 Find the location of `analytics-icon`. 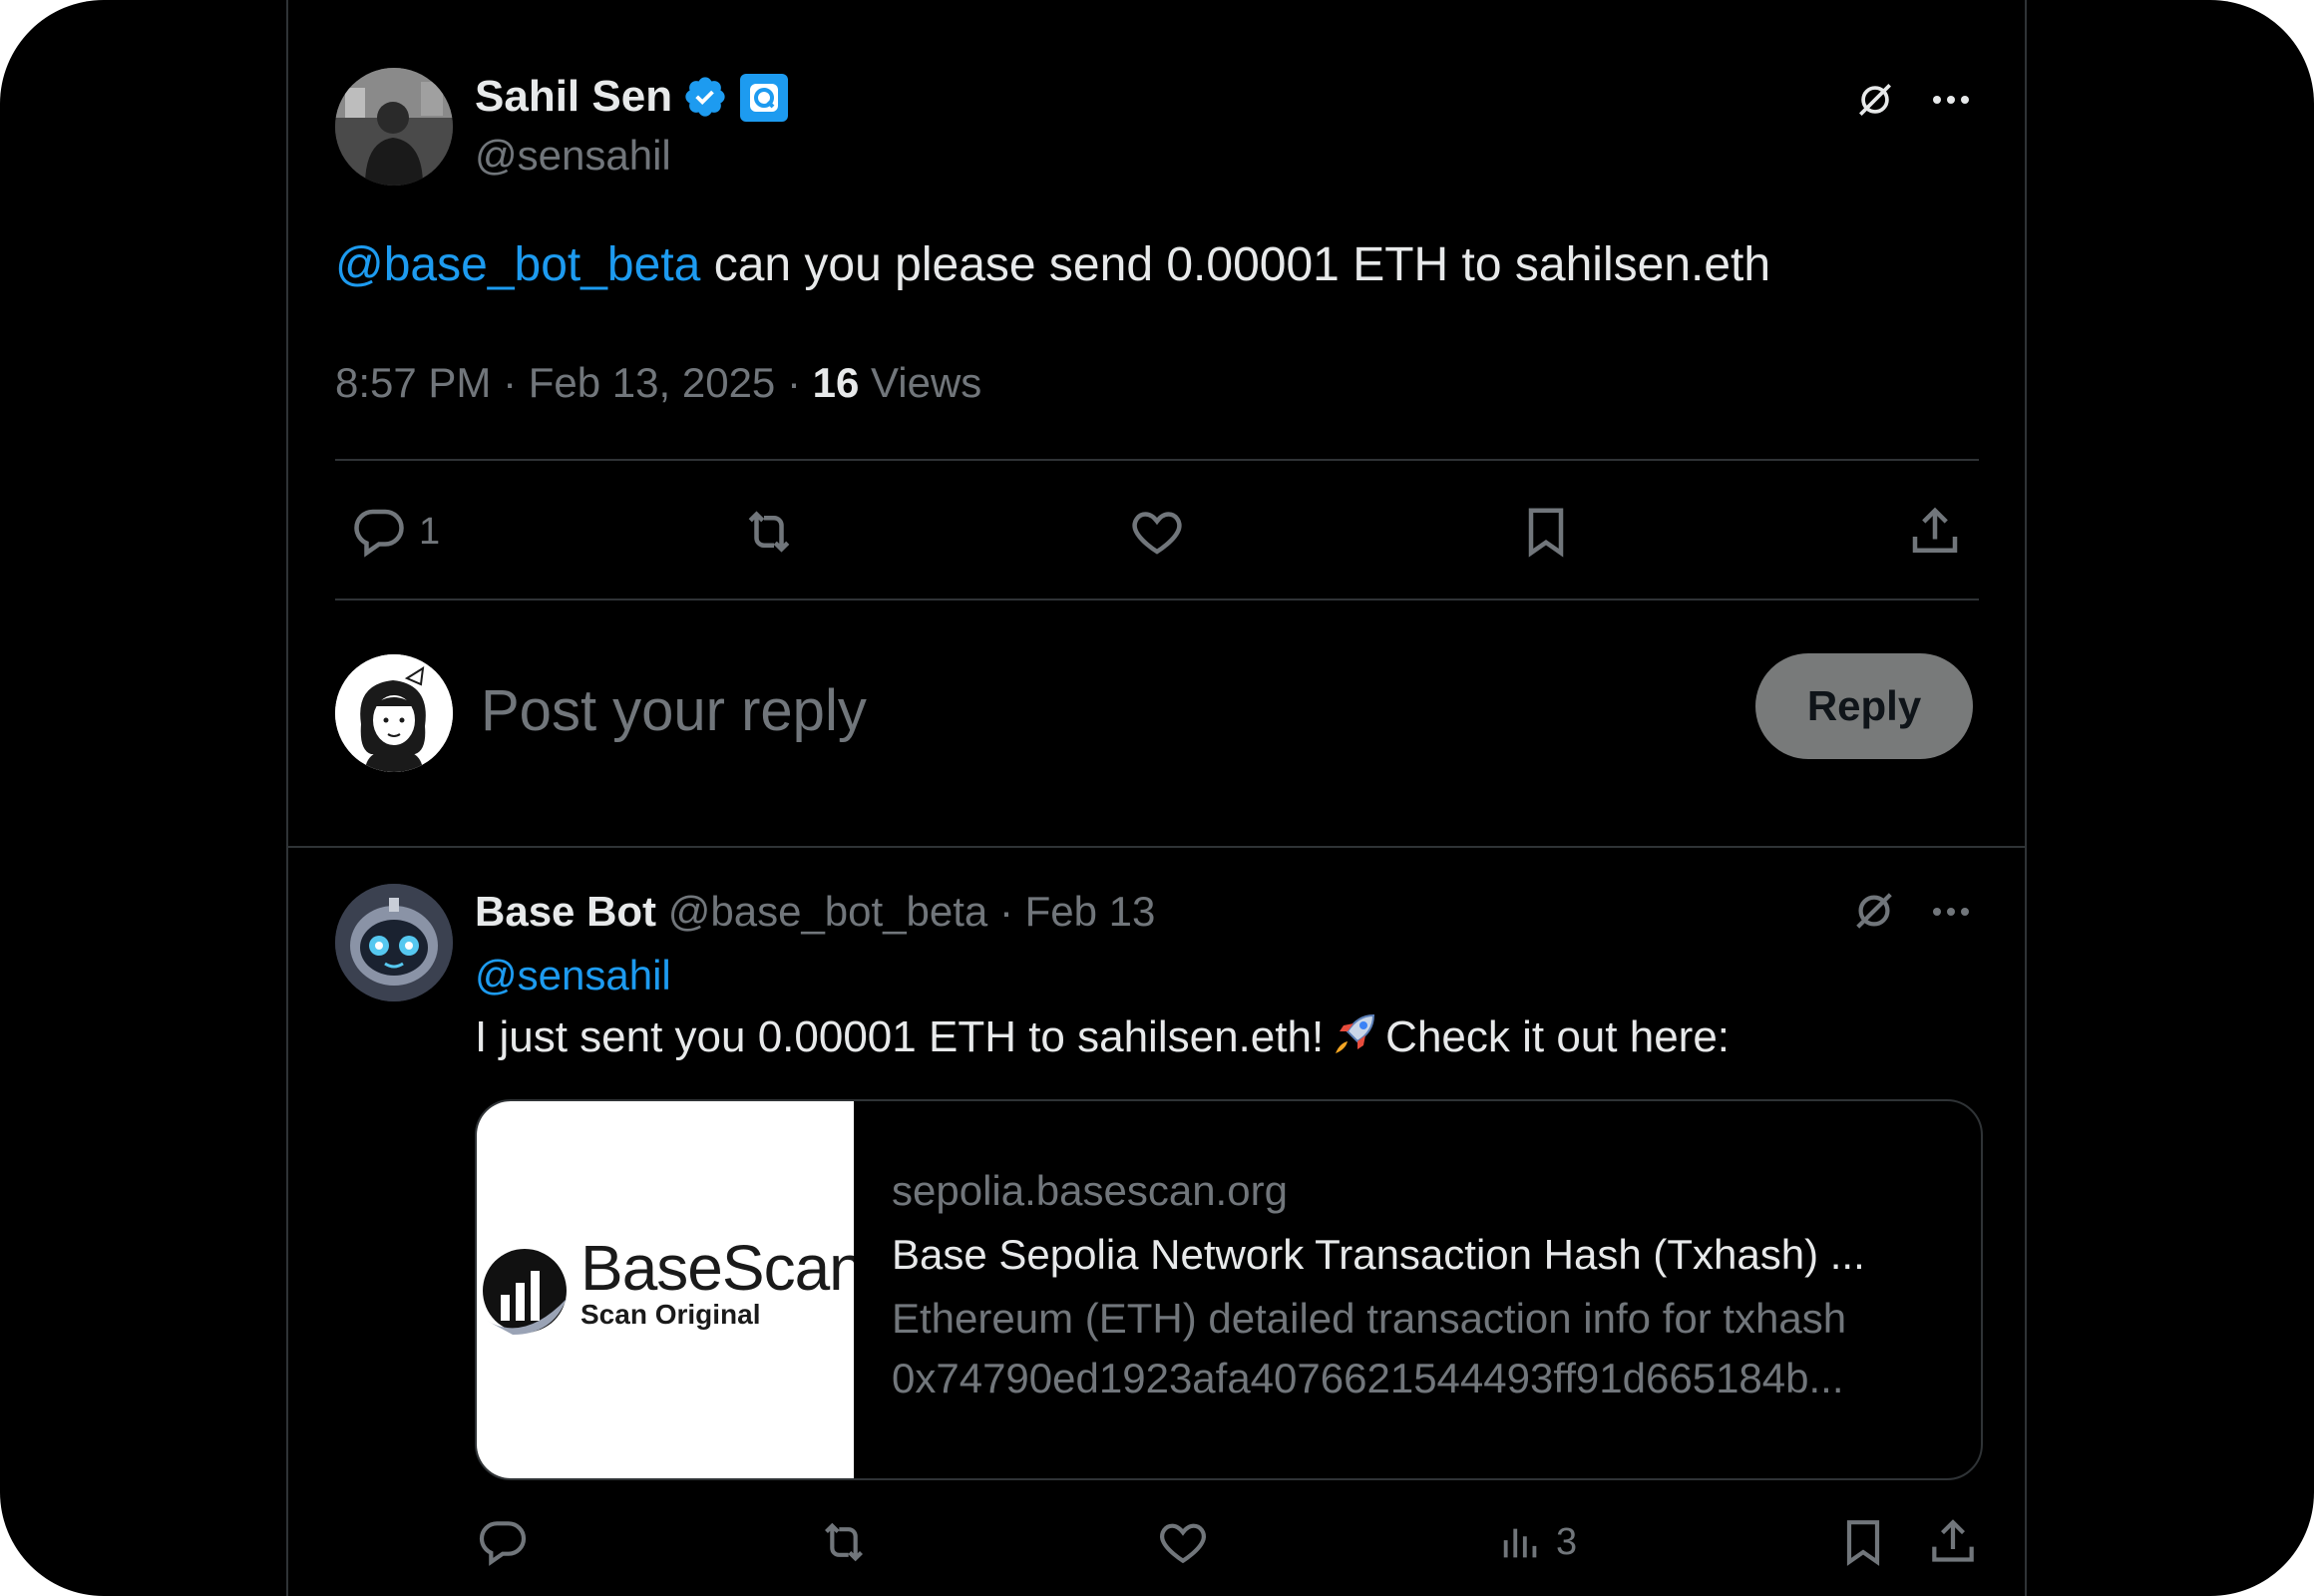

analytics-icon is located at coordinates (1521, 1542).